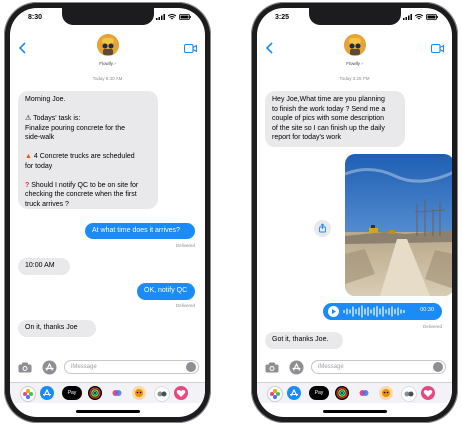 The height and width of the screenshot is (427, 462). Describe the element at coordinates (40, 137) in the screenshot. I see `message-text: side-walk` at that location.